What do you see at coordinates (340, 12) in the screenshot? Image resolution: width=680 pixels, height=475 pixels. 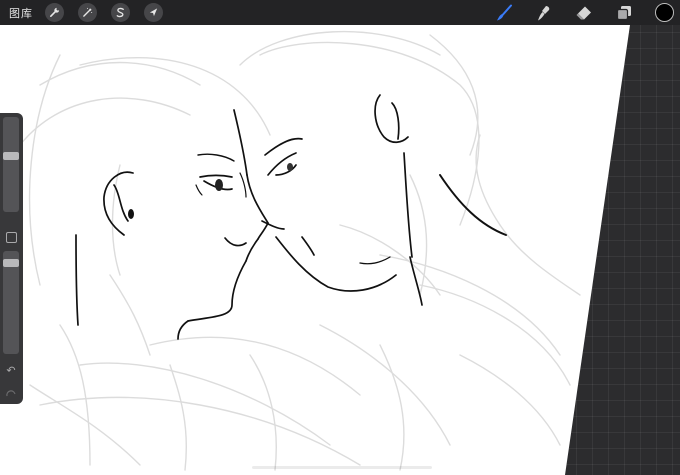 I see `top-toolbar: 图库` at bounding box center [340, 12].